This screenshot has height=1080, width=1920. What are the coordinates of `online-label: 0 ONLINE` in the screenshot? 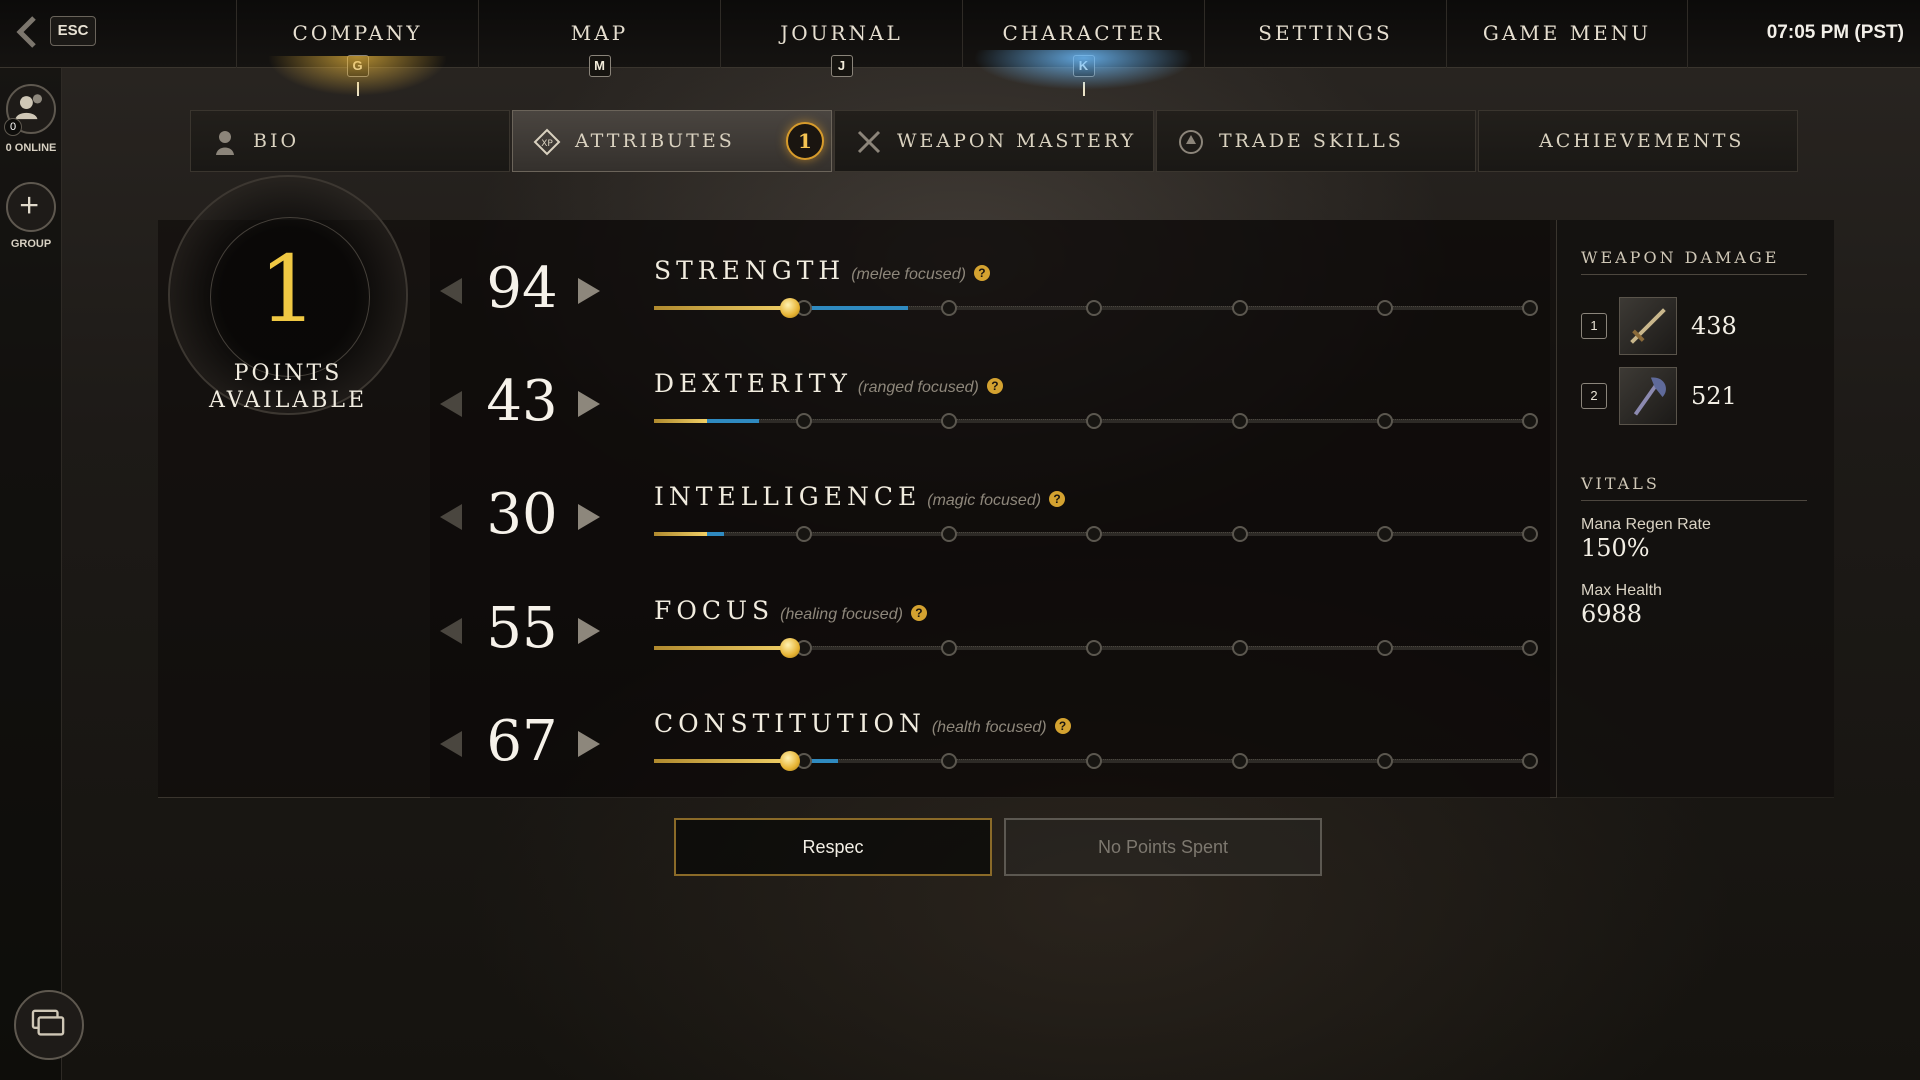 It's located at (31, 148).